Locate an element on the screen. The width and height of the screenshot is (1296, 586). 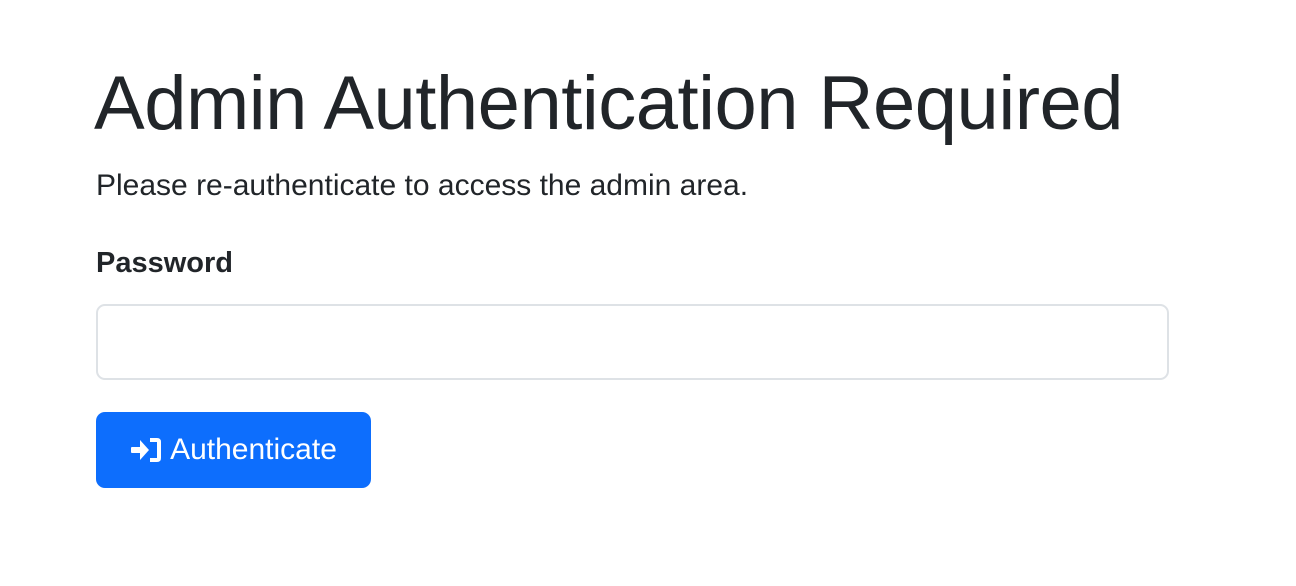
authenticate-button: Authenticate is located at coordinates (233, 450).